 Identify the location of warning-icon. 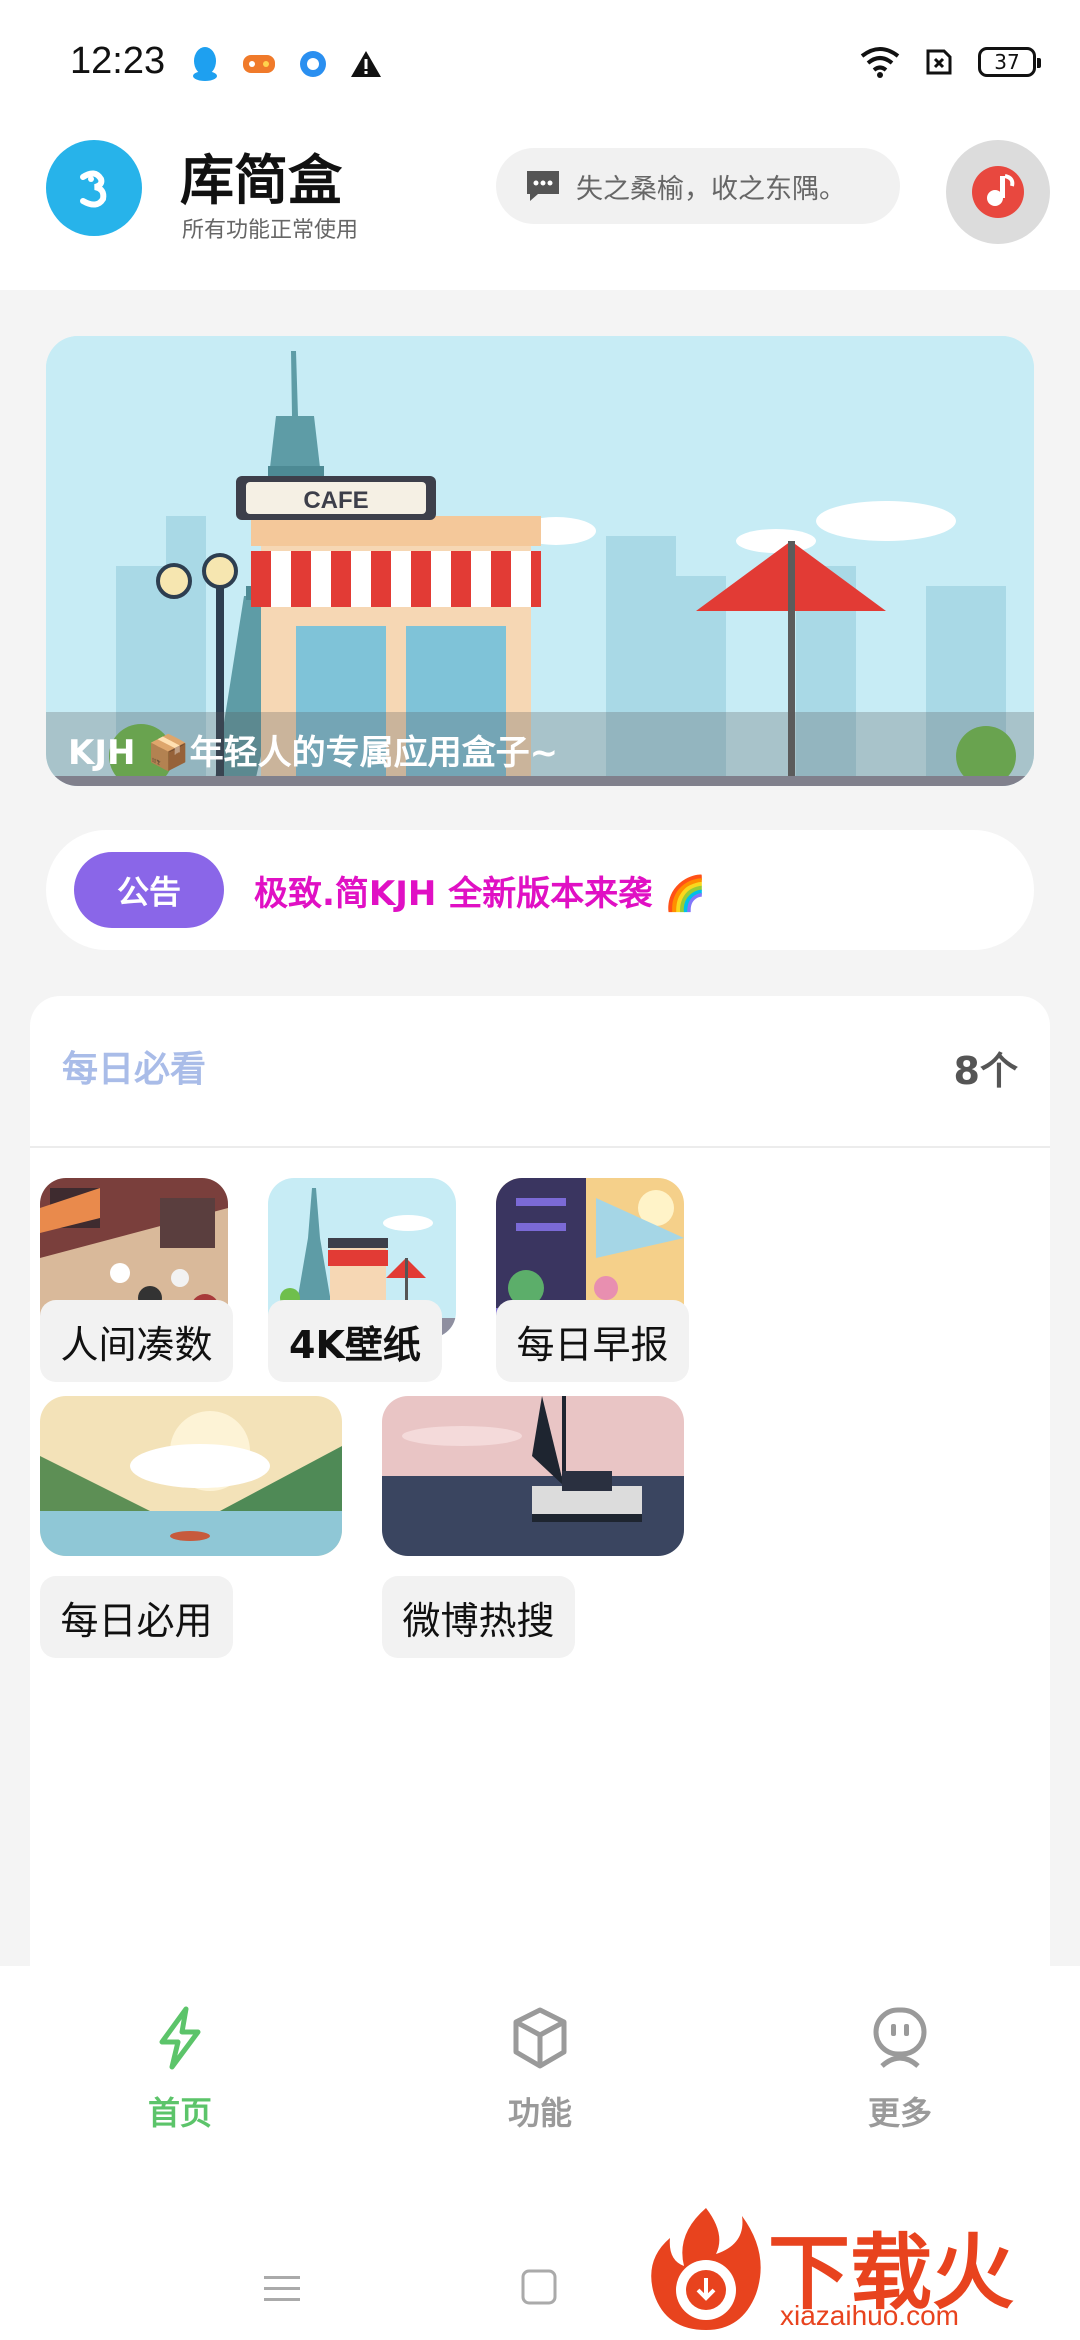
(366, 64).